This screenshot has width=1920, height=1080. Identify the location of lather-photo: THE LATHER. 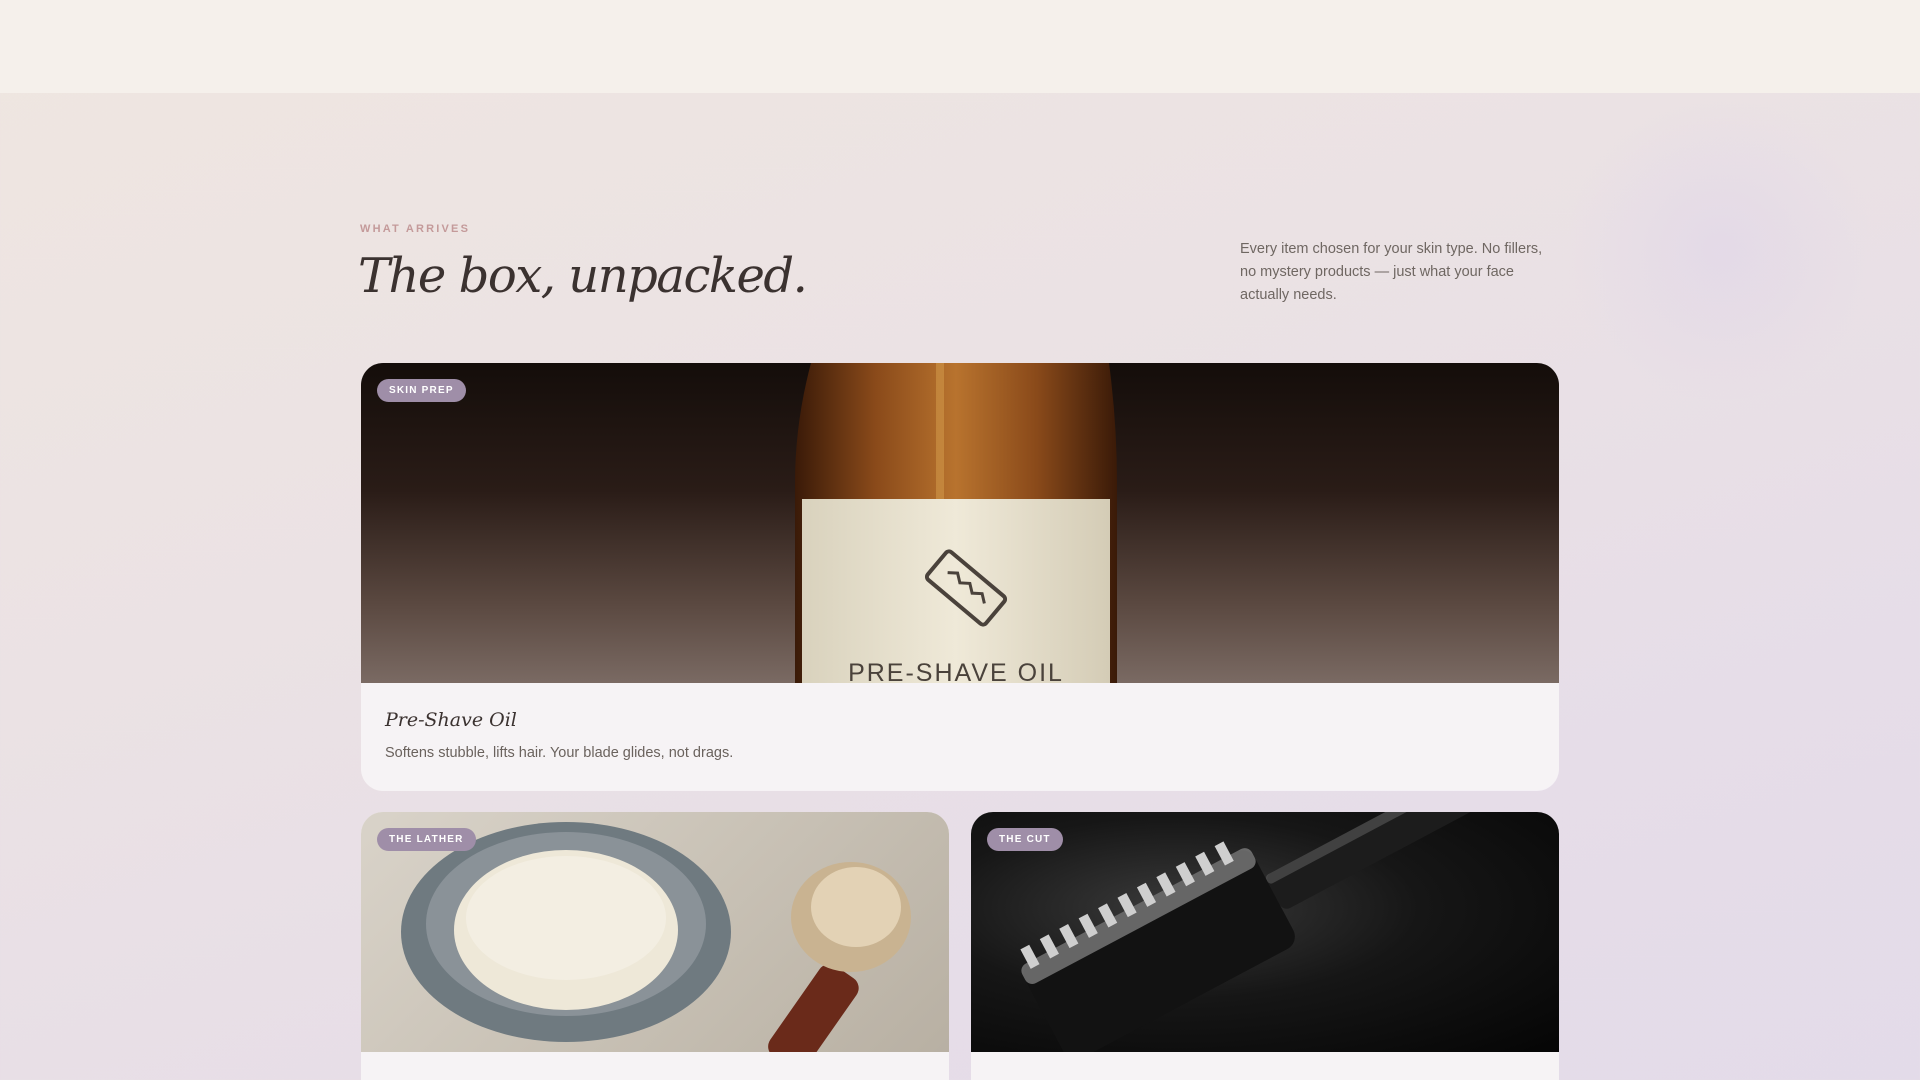
(655, 932).